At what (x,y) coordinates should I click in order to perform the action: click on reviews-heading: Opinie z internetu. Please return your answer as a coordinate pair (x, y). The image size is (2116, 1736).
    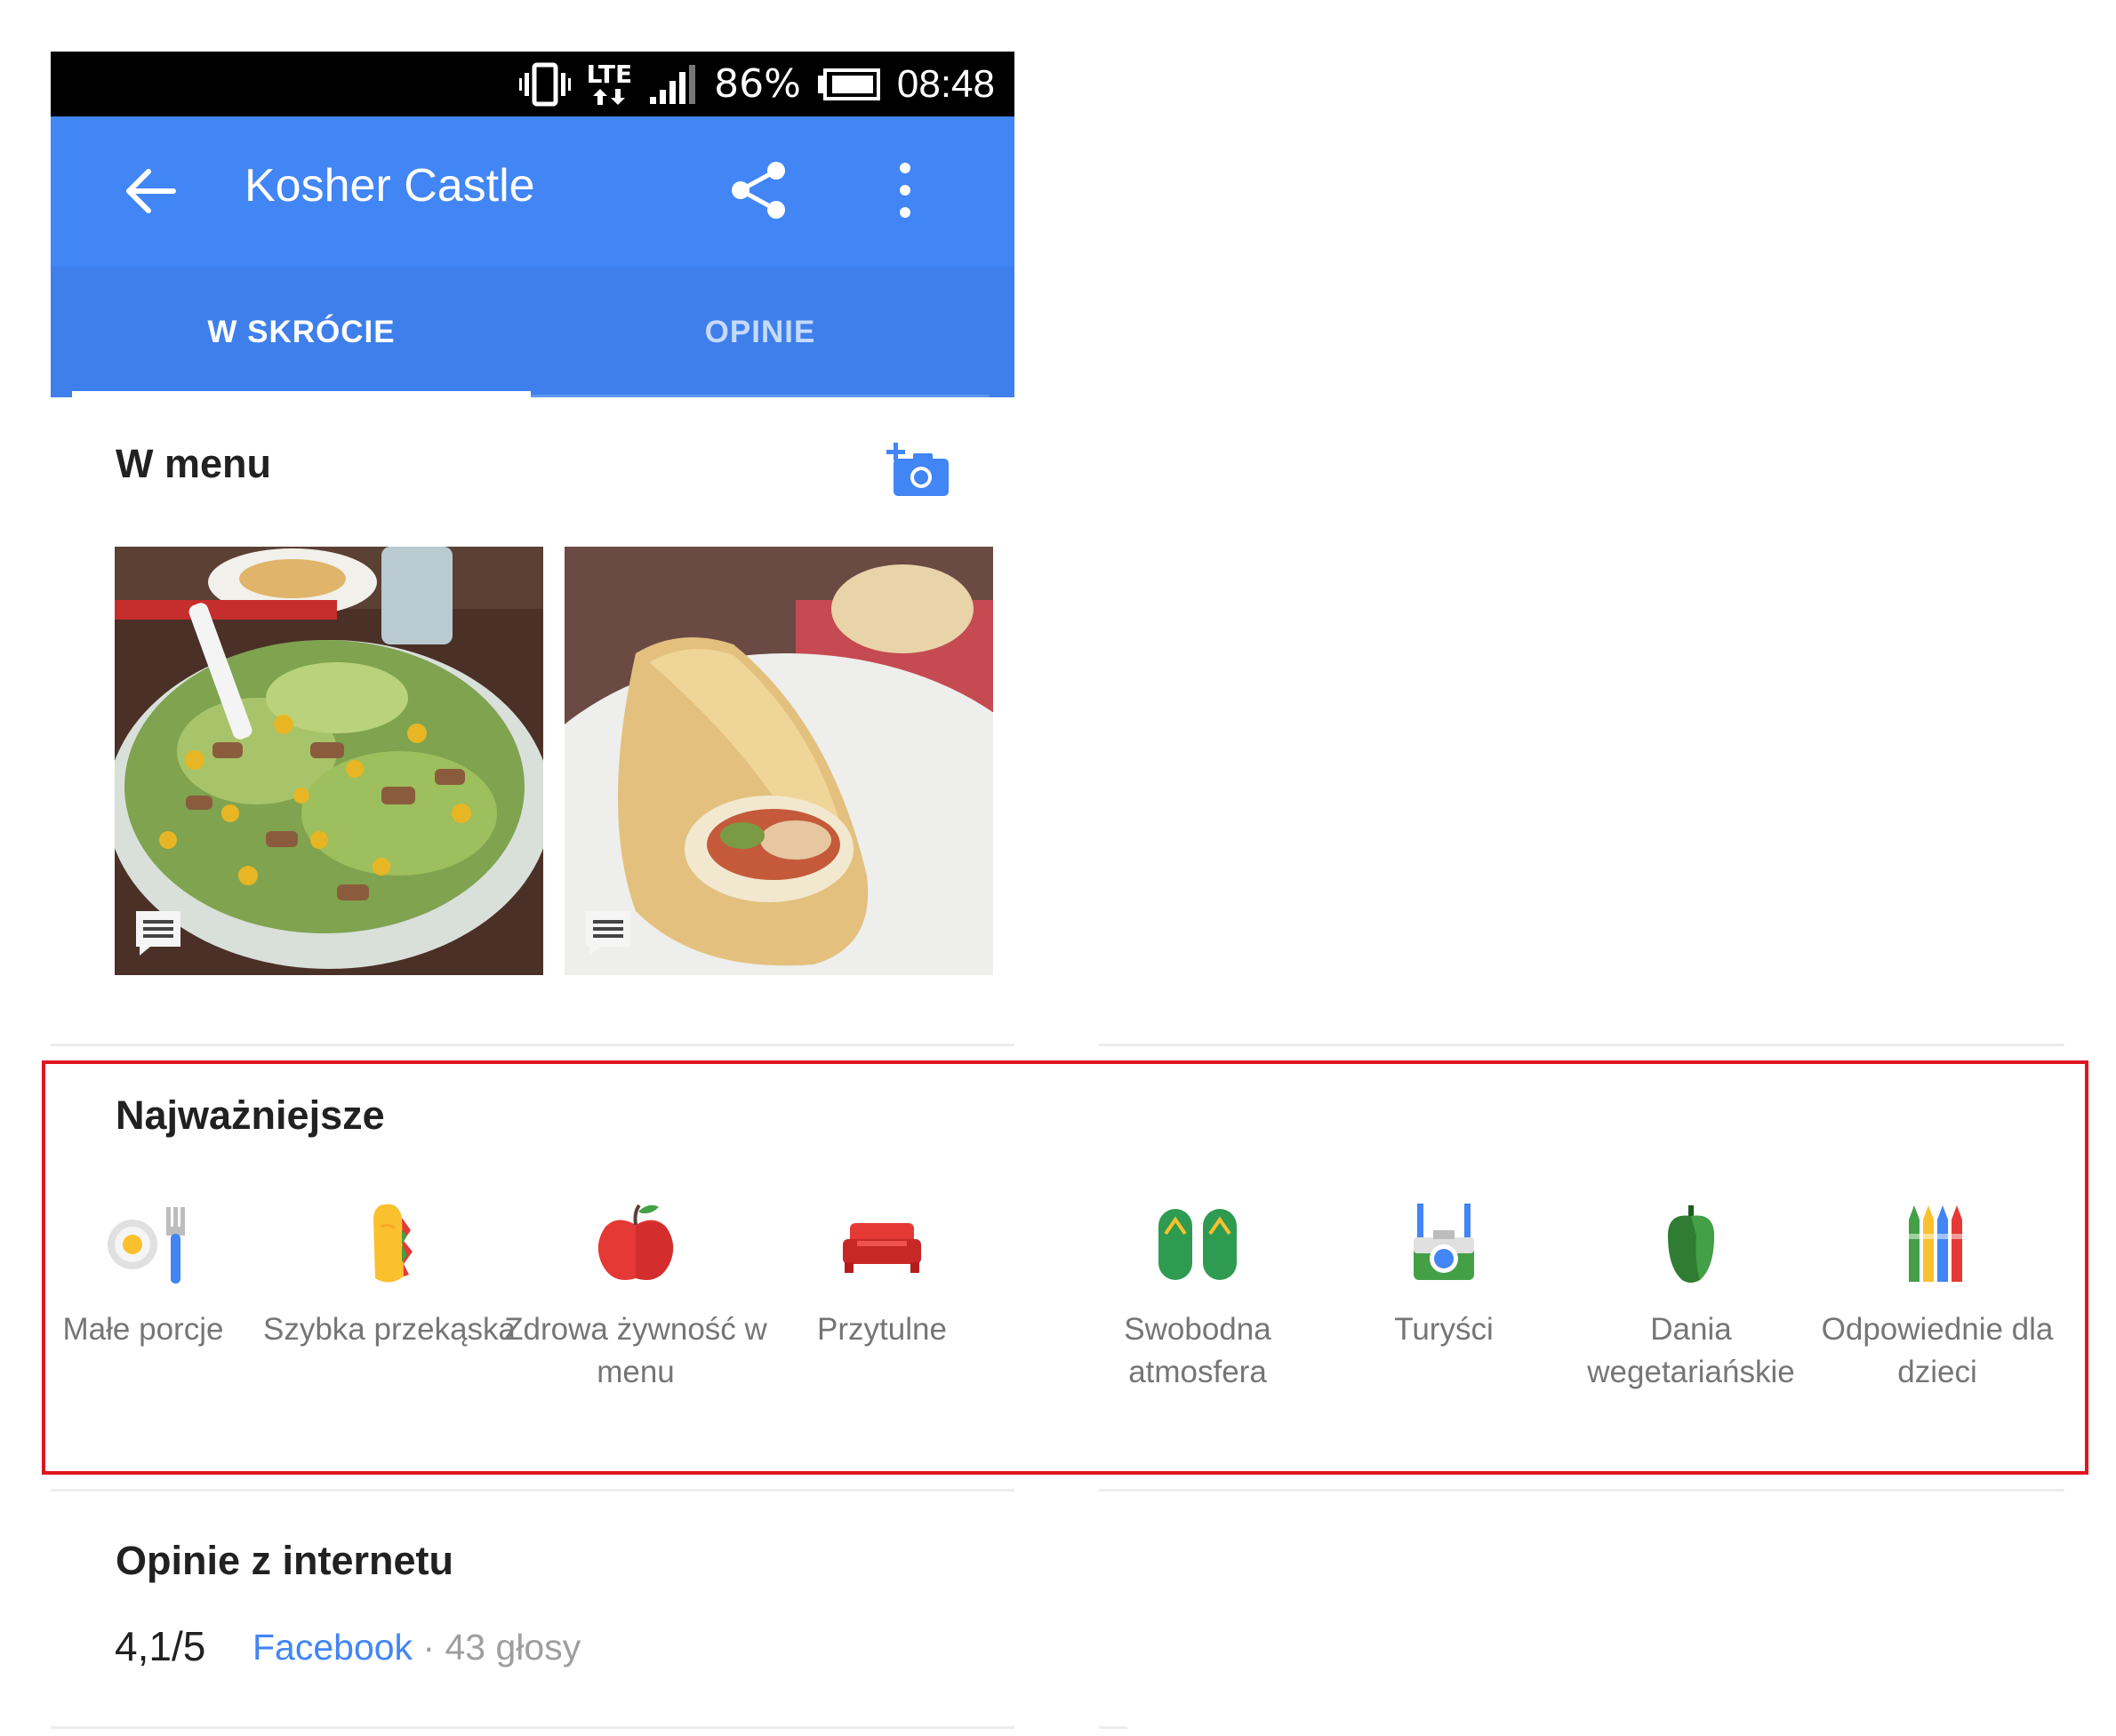
    Looking at the image, I should click on (285, 1560).